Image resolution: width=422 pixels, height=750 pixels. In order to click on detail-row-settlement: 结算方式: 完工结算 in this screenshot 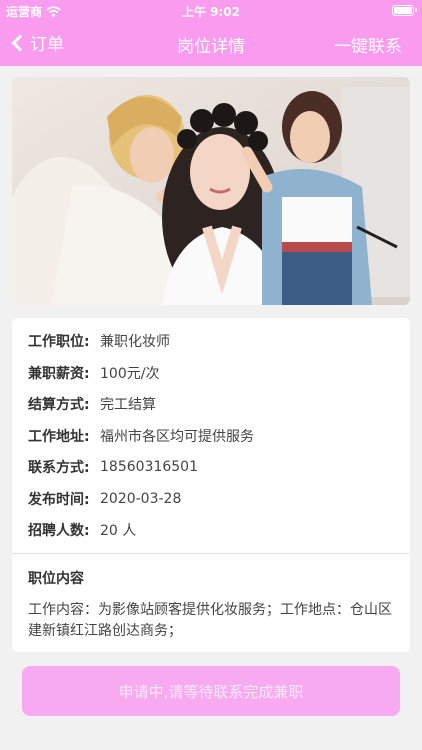, I will do `click(92, 404)`.